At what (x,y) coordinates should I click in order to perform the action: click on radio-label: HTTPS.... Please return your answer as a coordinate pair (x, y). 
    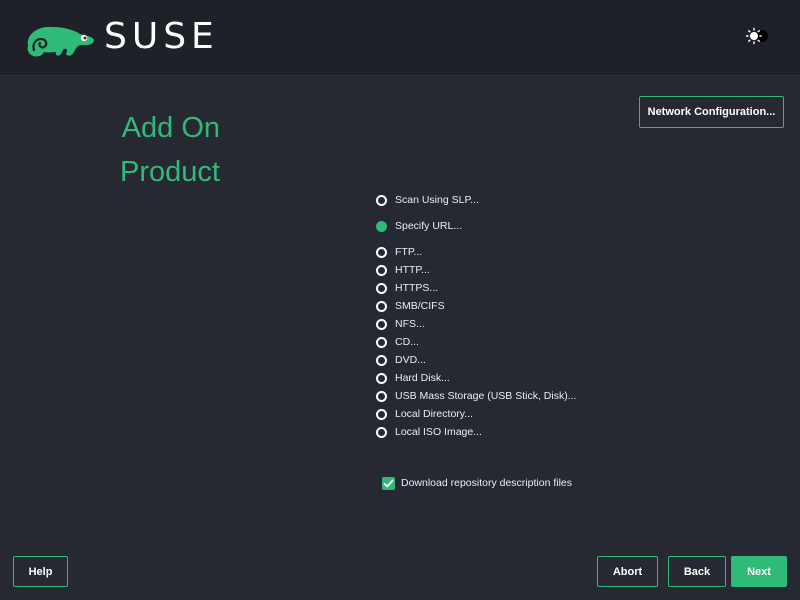
    Looking at the image, I should click on (417, 288).